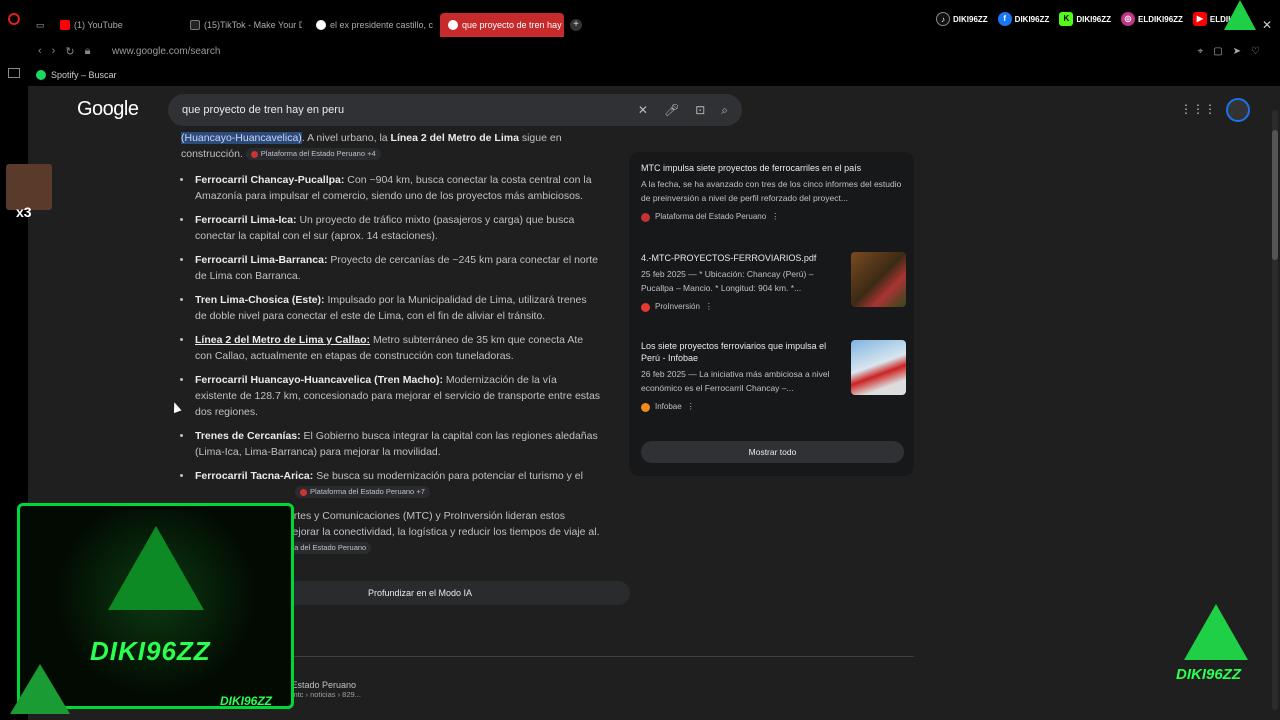  What do you see at coordinates (1229, 51) in the screenshot?
I see `address-actions: ⌖ ▢ ➤ ♡` at bounding box center [1229, 51].